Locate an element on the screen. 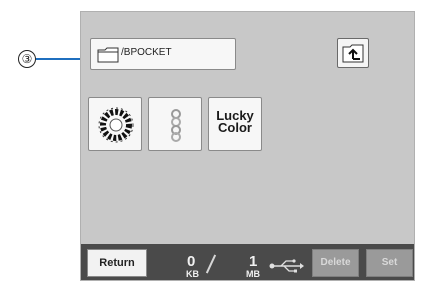  wreath-design-icon is located at coordinates (116, 125).